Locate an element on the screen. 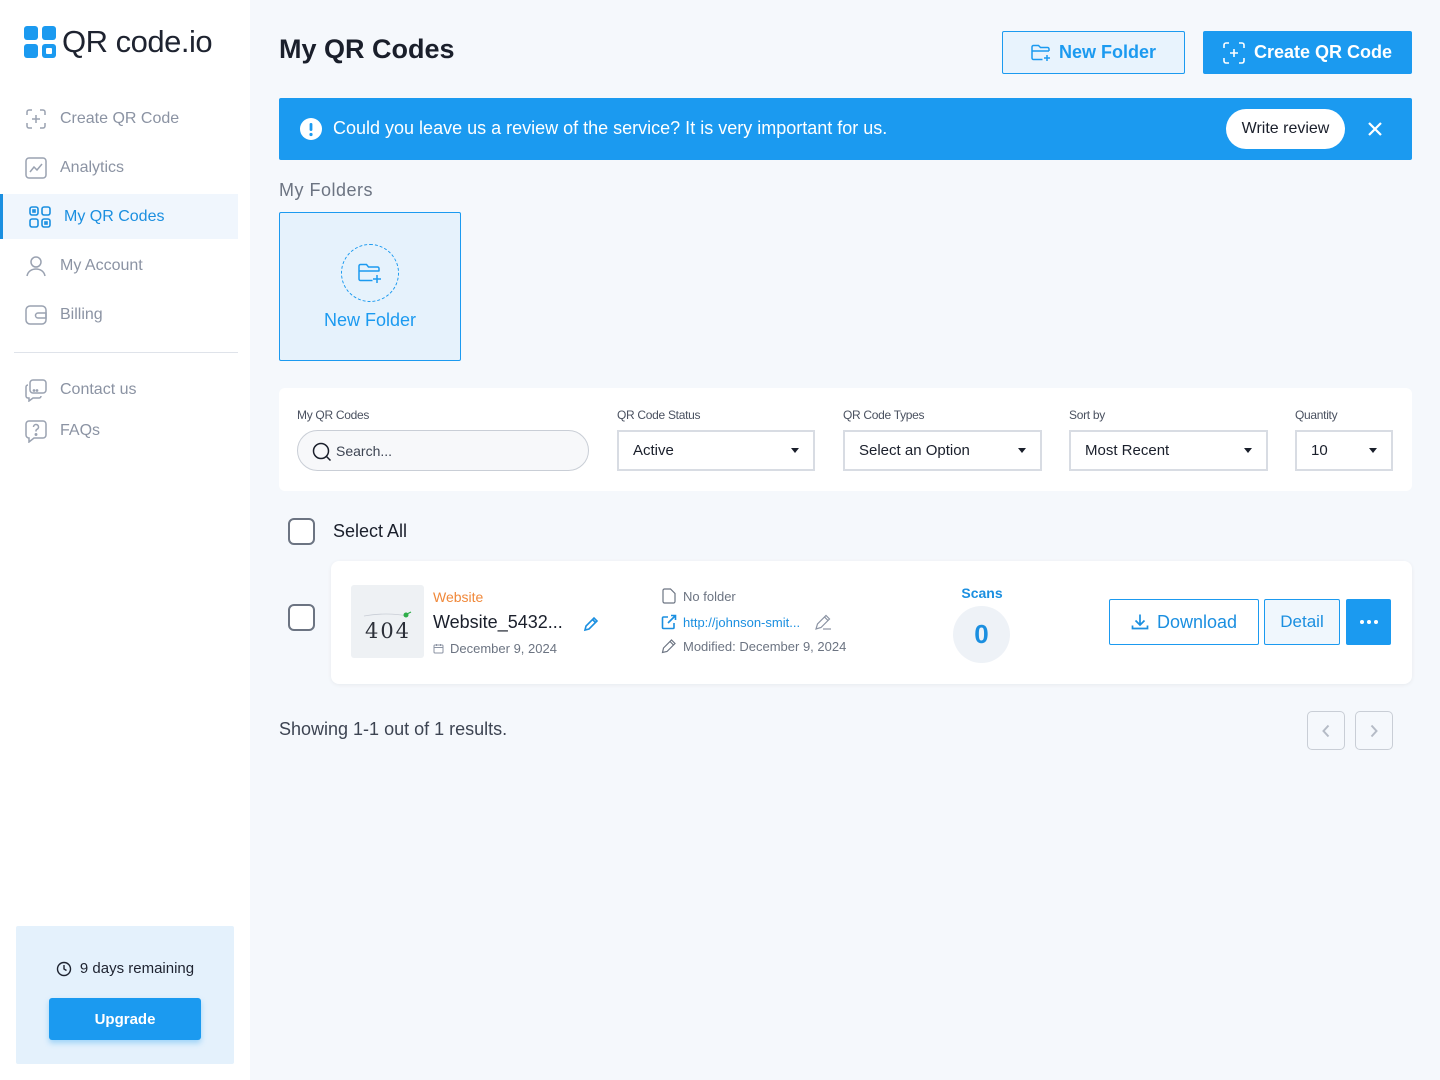  types-value: Select an Option is located at coordinates (914, 450).